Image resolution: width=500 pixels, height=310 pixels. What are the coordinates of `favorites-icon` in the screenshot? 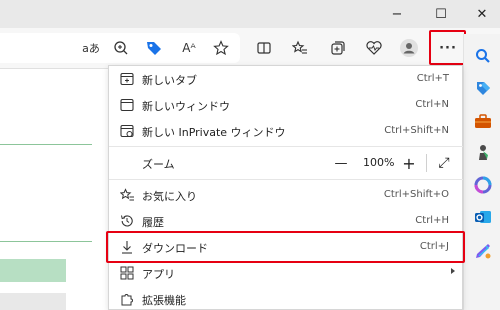 It's located at (300, 48).